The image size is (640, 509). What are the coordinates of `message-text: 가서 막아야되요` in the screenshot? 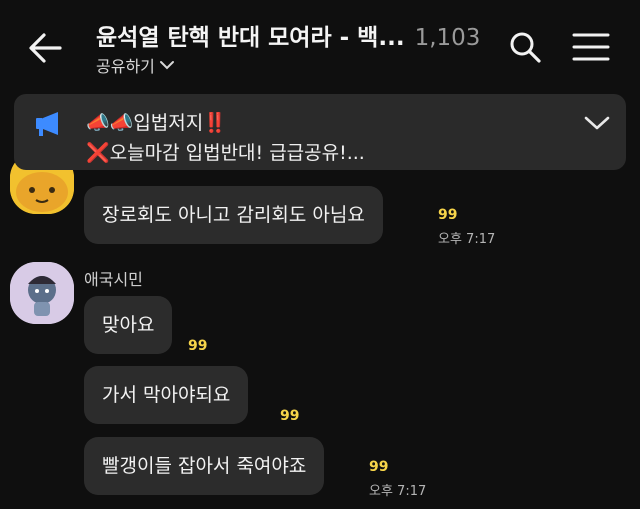 It's located at (166, 395).